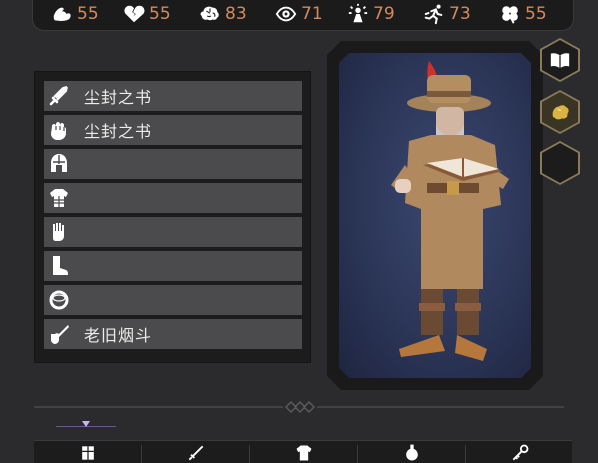 This screenshot has height=463, width=598. I want to click on stat-agility: 73, so click(447, 14).